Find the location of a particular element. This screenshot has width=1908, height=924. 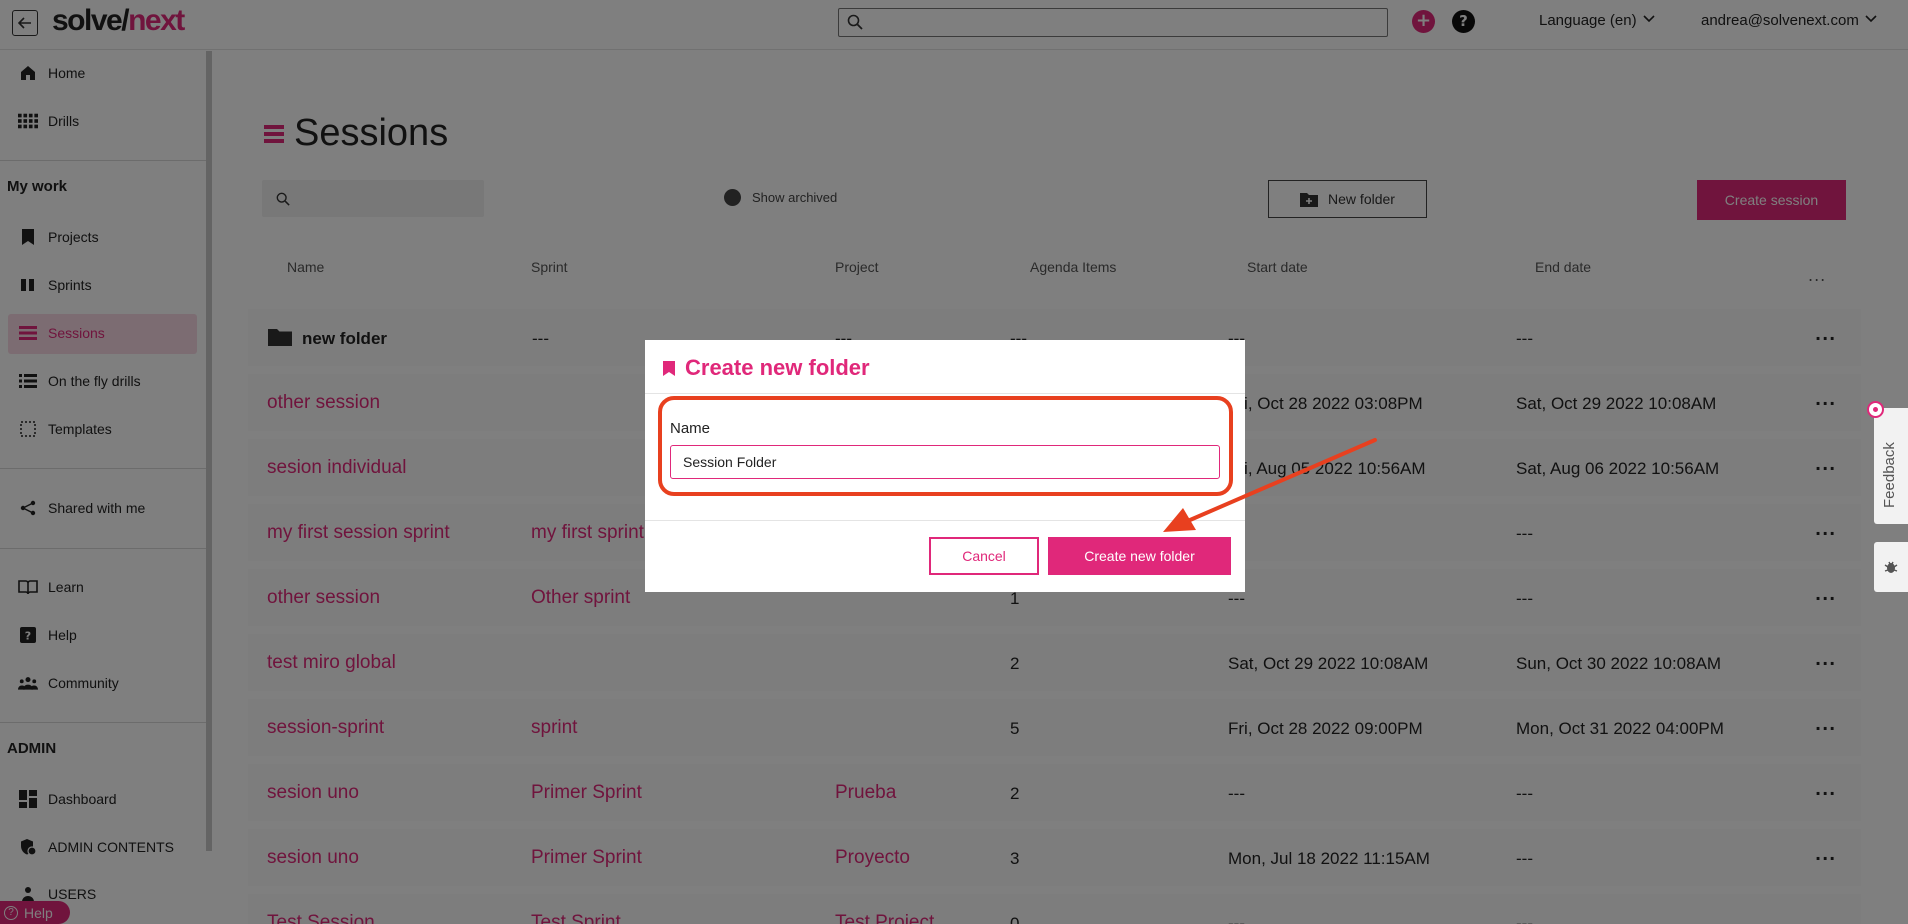

bookmark-icon is located at coordinates (669, 368).